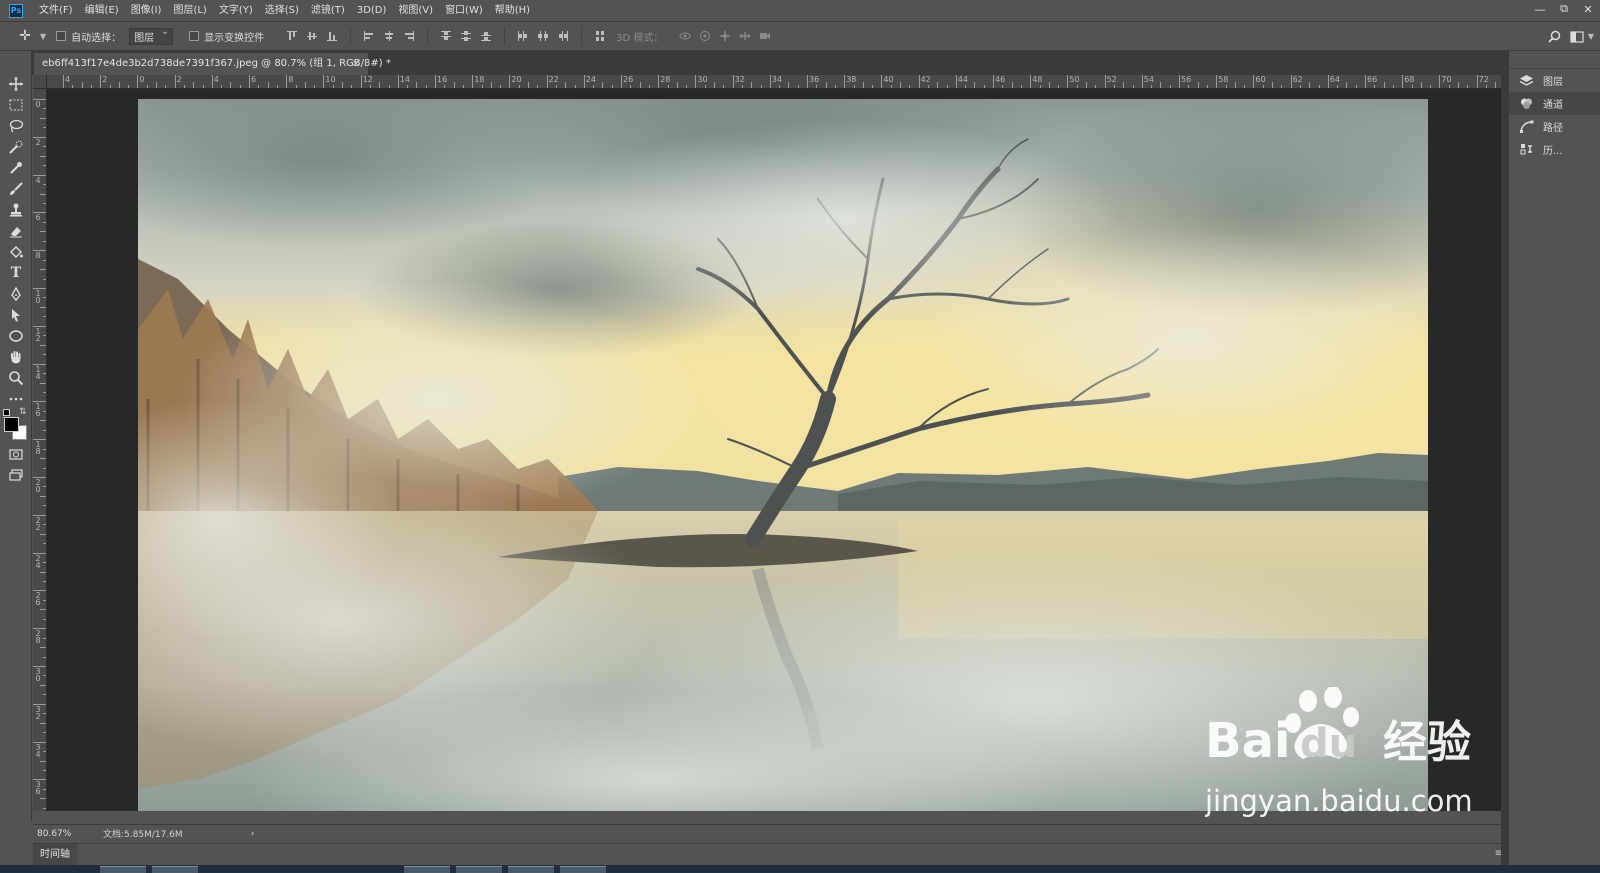 Image resolution: width=1600 pixels, height=873 pixels. Describe the element at coordinates (446, 36) in the screenshot. I see `distribute-top-icon` at that location.